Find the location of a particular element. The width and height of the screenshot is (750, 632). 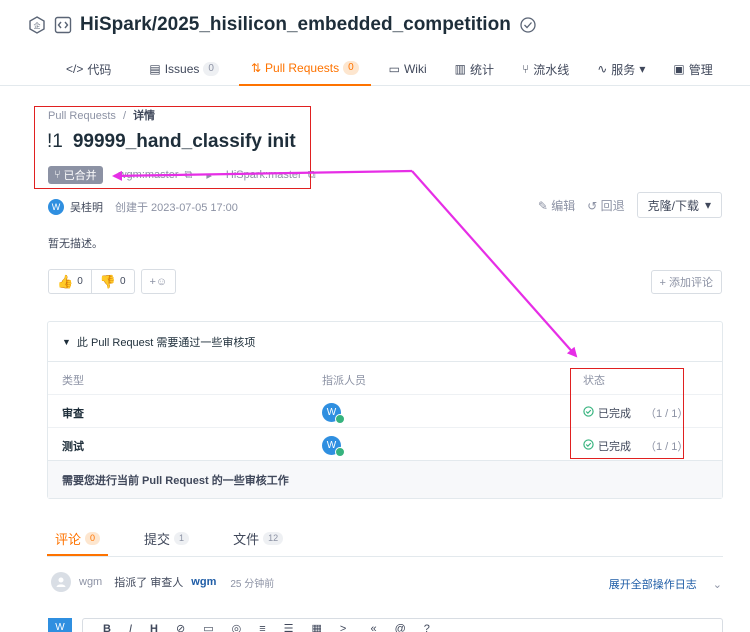

image-icon: ▭ is located at coordinates (208, 627).